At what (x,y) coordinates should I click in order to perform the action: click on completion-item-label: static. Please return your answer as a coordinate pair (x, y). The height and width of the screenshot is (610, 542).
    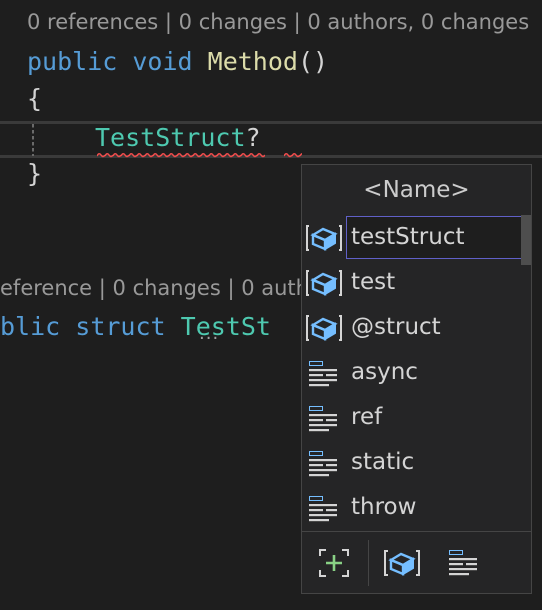
    Looking at the image, I should click on (383, 462).